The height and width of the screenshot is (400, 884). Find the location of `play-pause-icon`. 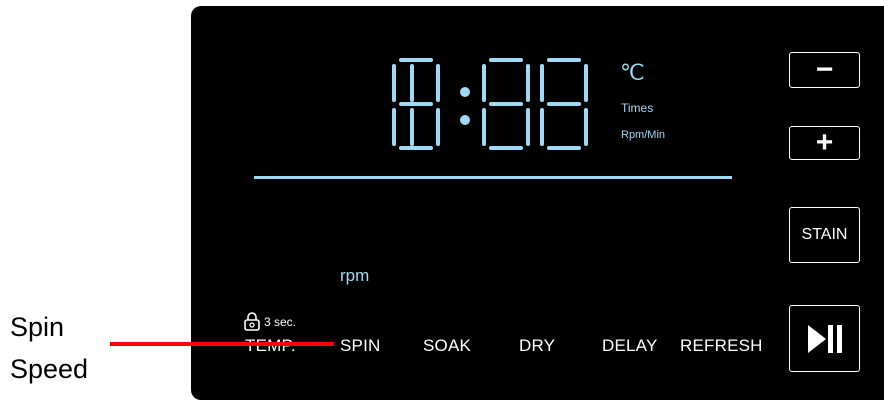

play-pause-icon is located at coordinates (824, 338).